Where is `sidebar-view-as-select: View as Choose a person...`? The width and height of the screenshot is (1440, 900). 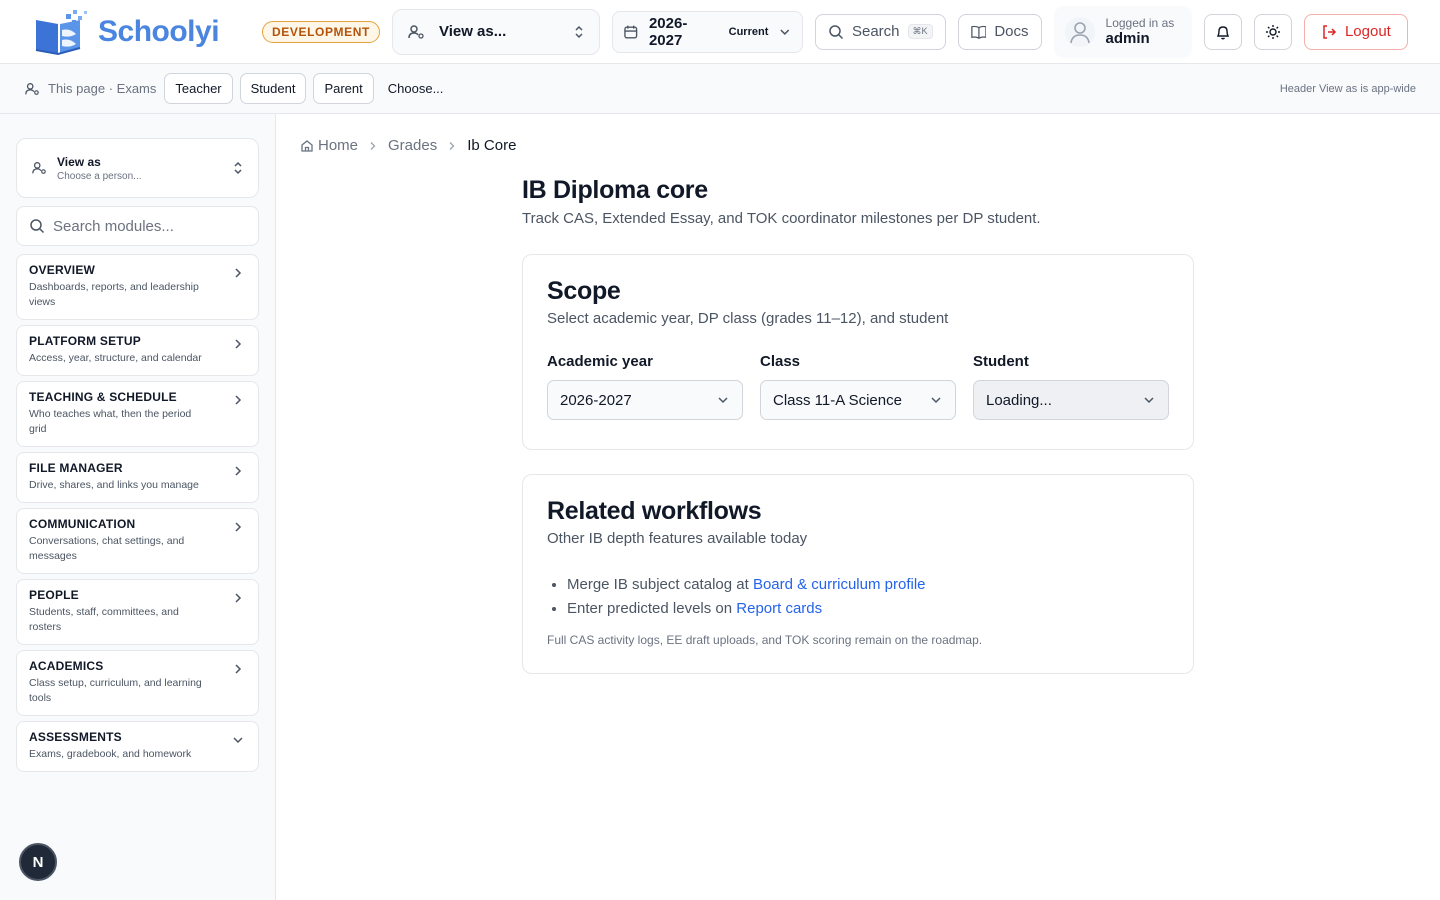 sidebar-view-as-select: View as Choose a person... is located at coordinates (137, 168).